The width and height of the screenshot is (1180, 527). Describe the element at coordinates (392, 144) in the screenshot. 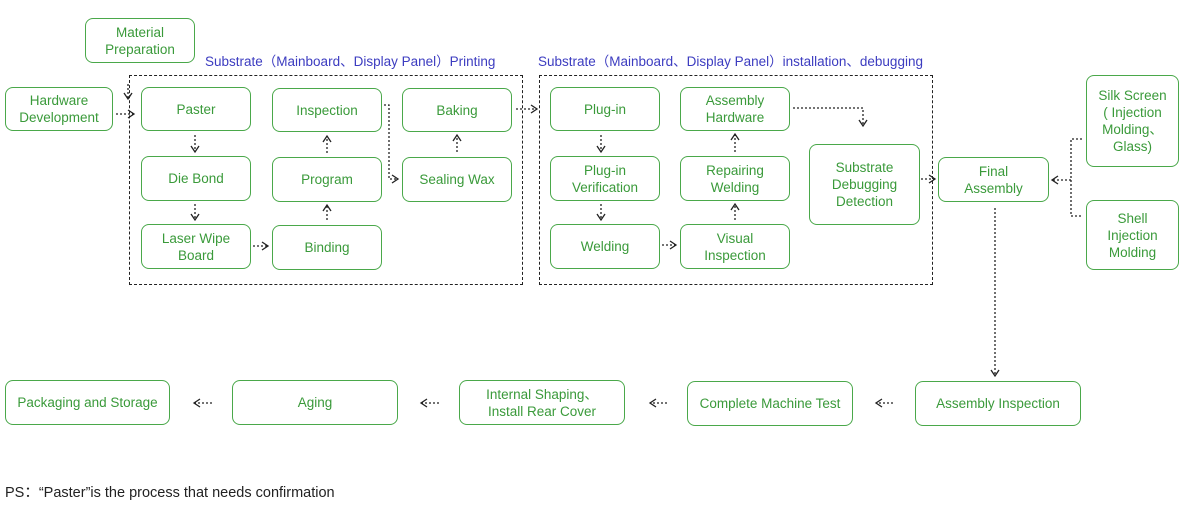

I see `arrow-inspection-to-sealing` at that location.